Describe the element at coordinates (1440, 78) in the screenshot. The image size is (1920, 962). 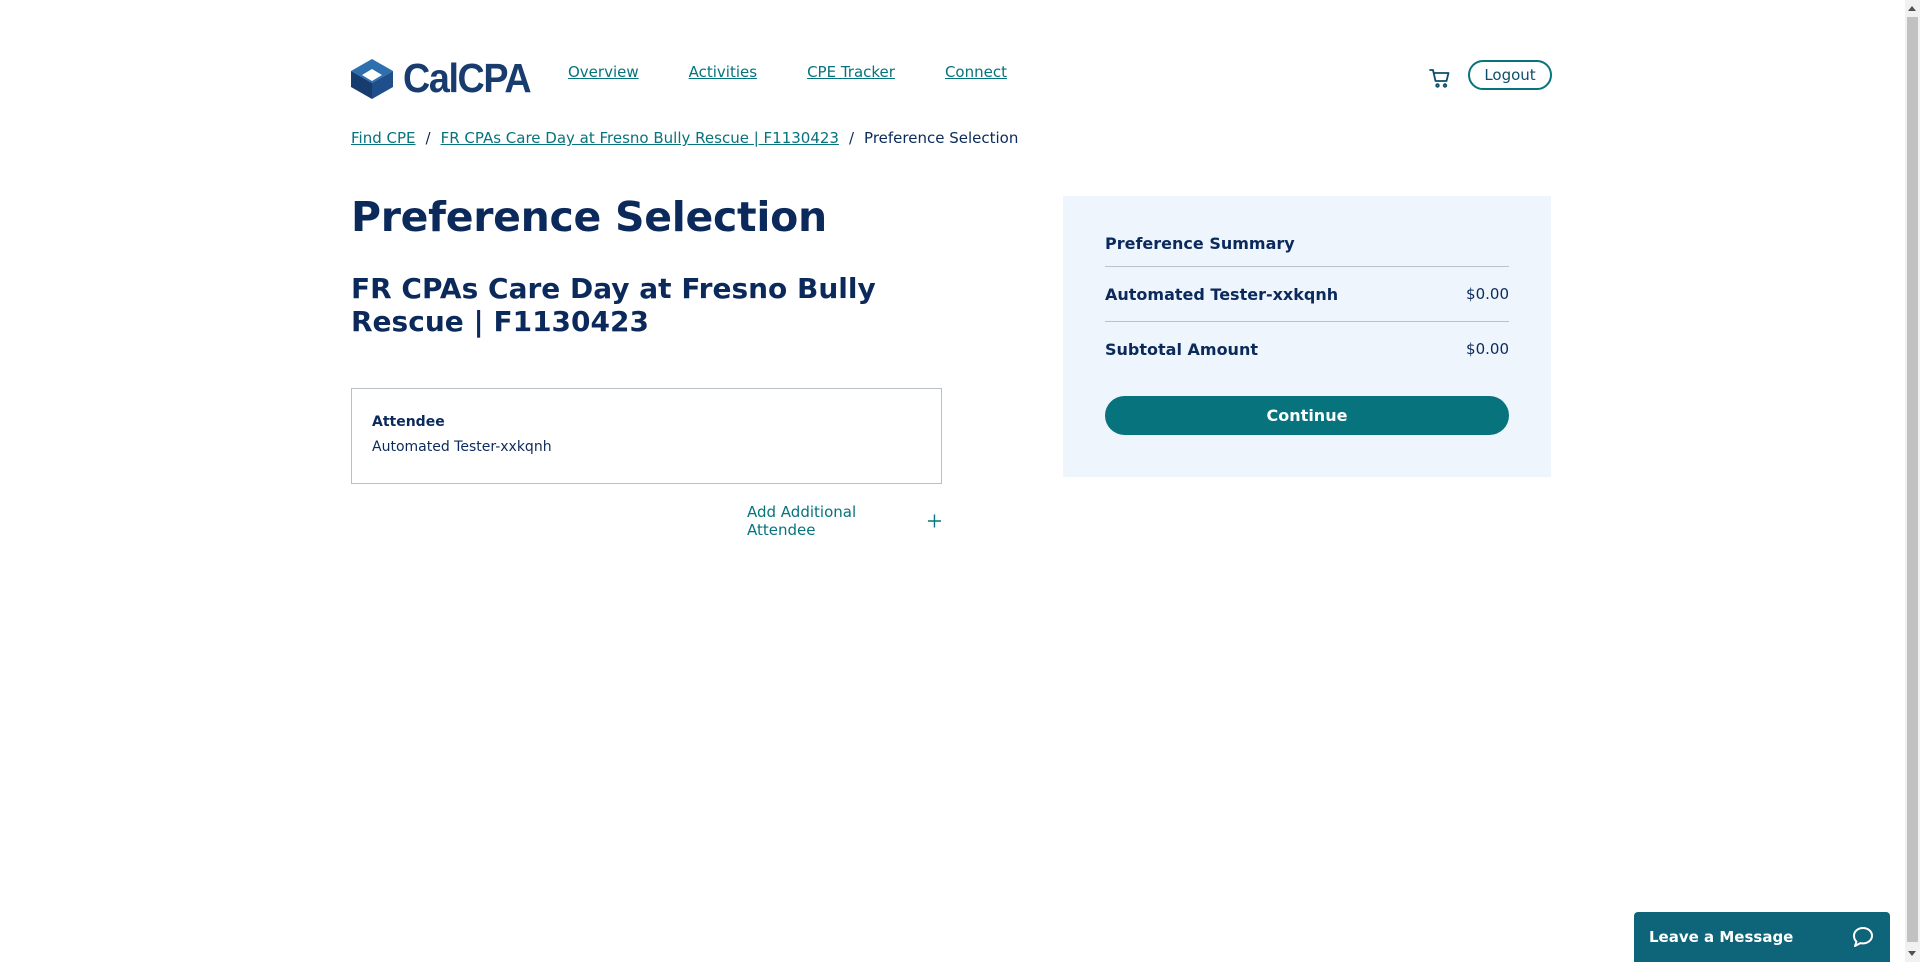
I see `cart-icon` at that location.